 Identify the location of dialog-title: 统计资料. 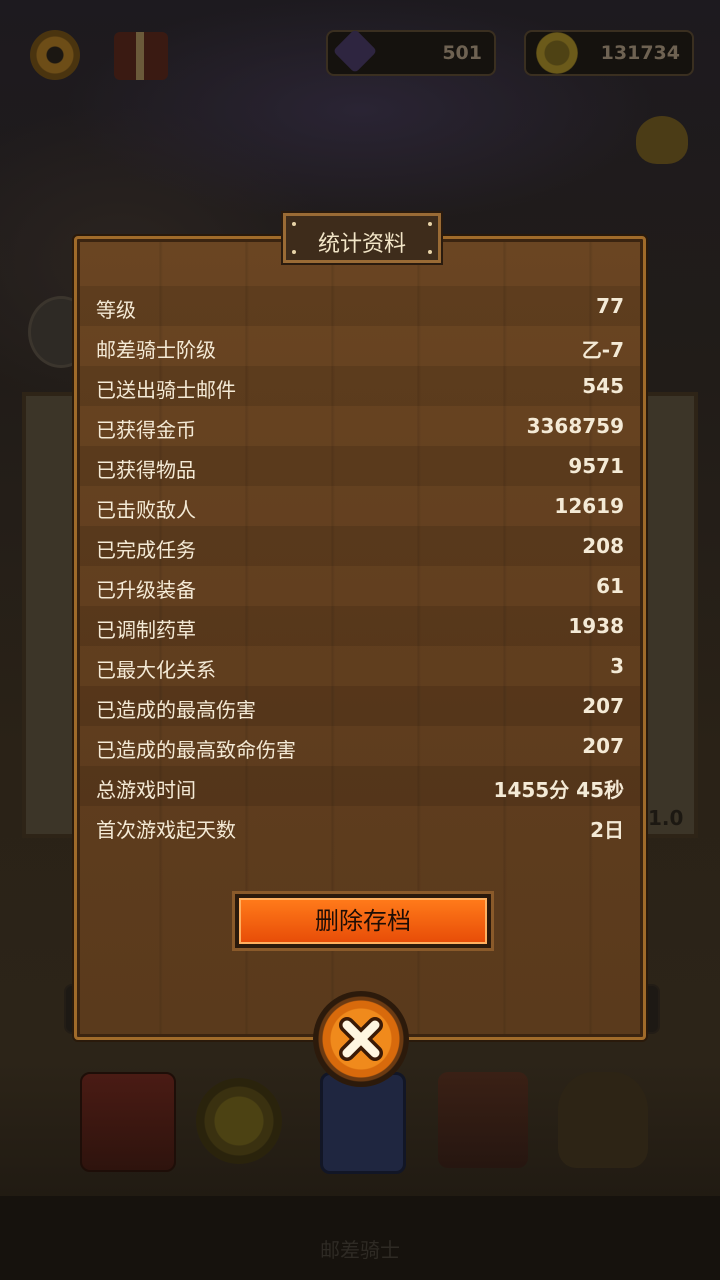
(361, 244).